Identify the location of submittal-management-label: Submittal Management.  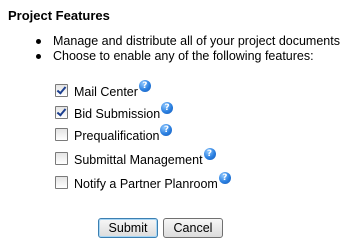
(138, 159).